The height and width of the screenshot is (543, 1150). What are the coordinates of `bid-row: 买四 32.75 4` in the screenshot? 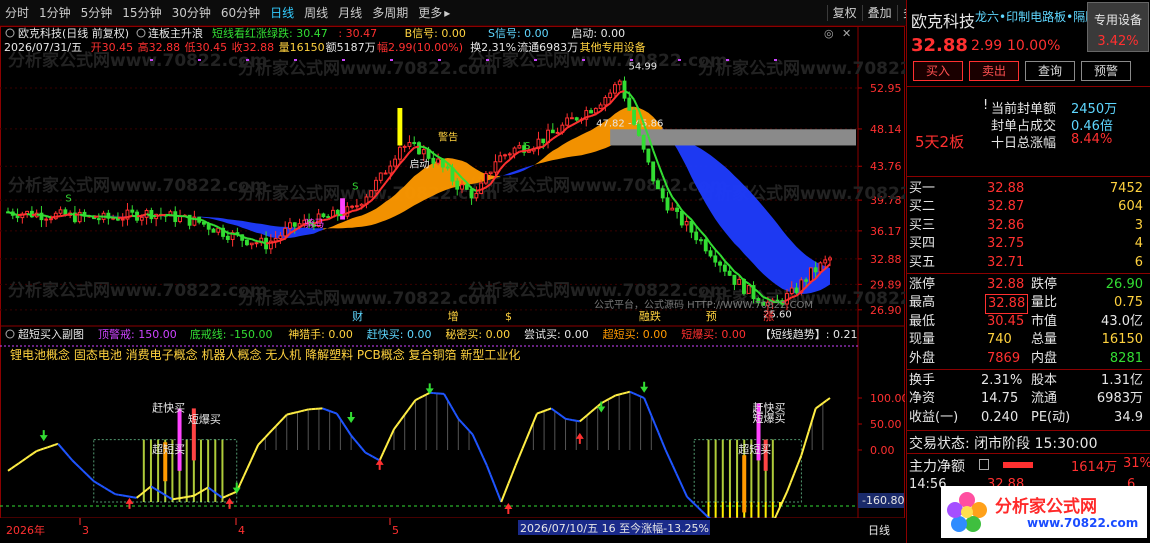 It's located at (1028, 244).